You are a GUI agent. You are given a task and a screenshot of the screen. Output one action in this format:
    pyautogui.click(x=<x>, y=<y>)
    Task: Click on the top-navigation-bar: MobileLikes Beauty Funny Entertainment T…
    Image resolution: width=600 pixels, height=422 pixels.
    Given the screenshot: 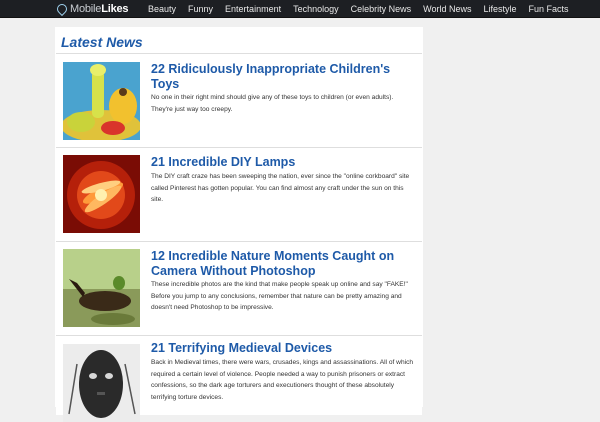 What is the action you would take?
    pyautogui.click(x=300, y=9)
    